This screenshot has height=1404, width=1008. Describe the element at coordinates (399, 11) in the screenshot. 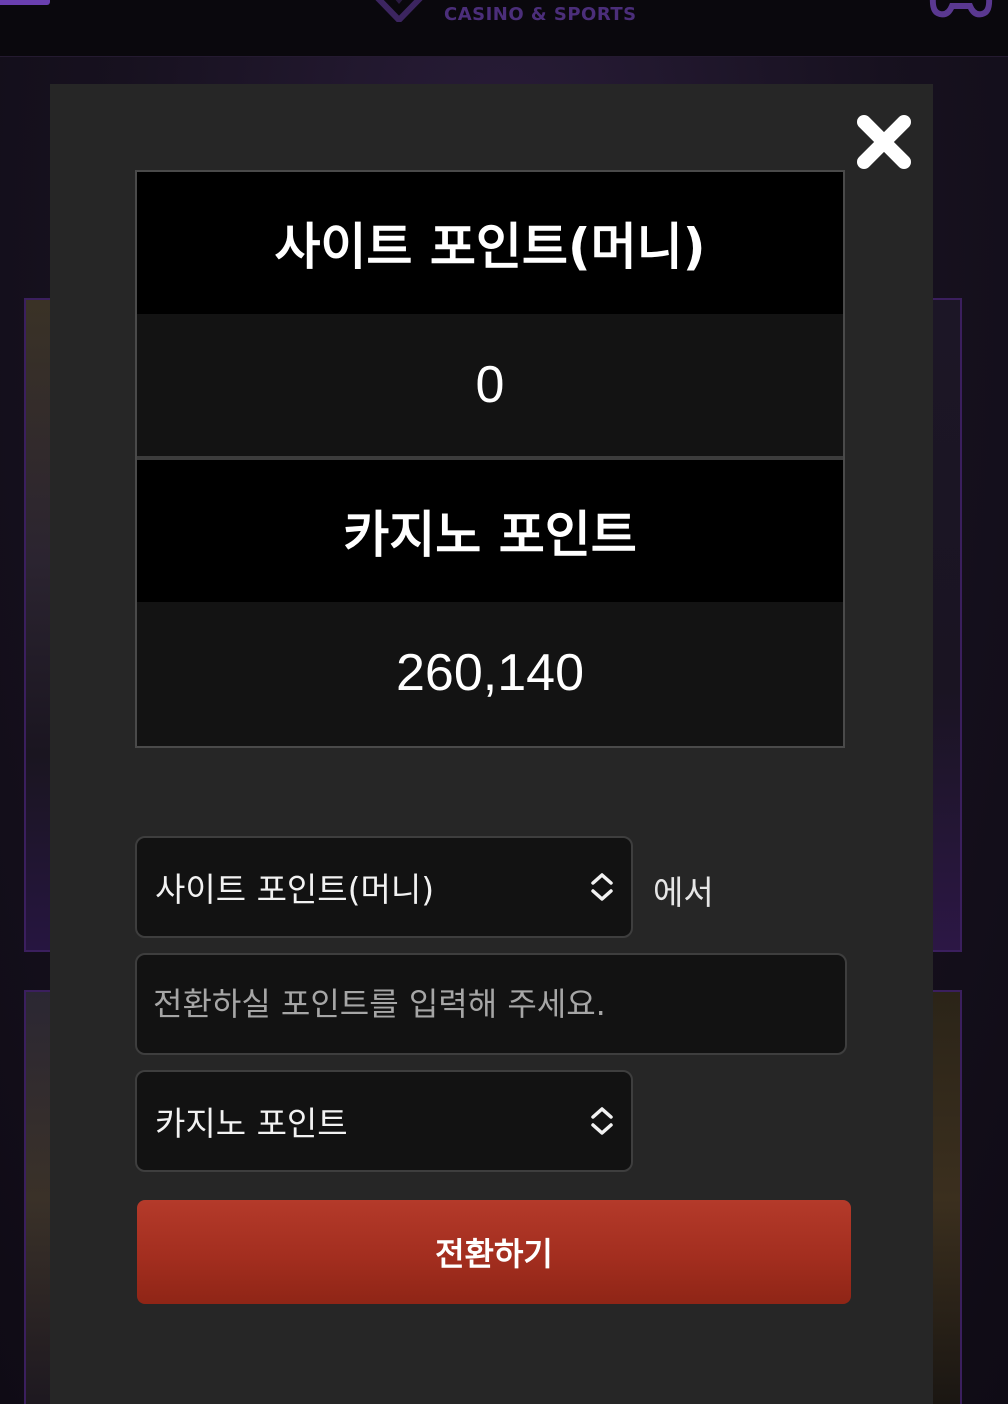

I see `logo-diamond-icon` at that location.